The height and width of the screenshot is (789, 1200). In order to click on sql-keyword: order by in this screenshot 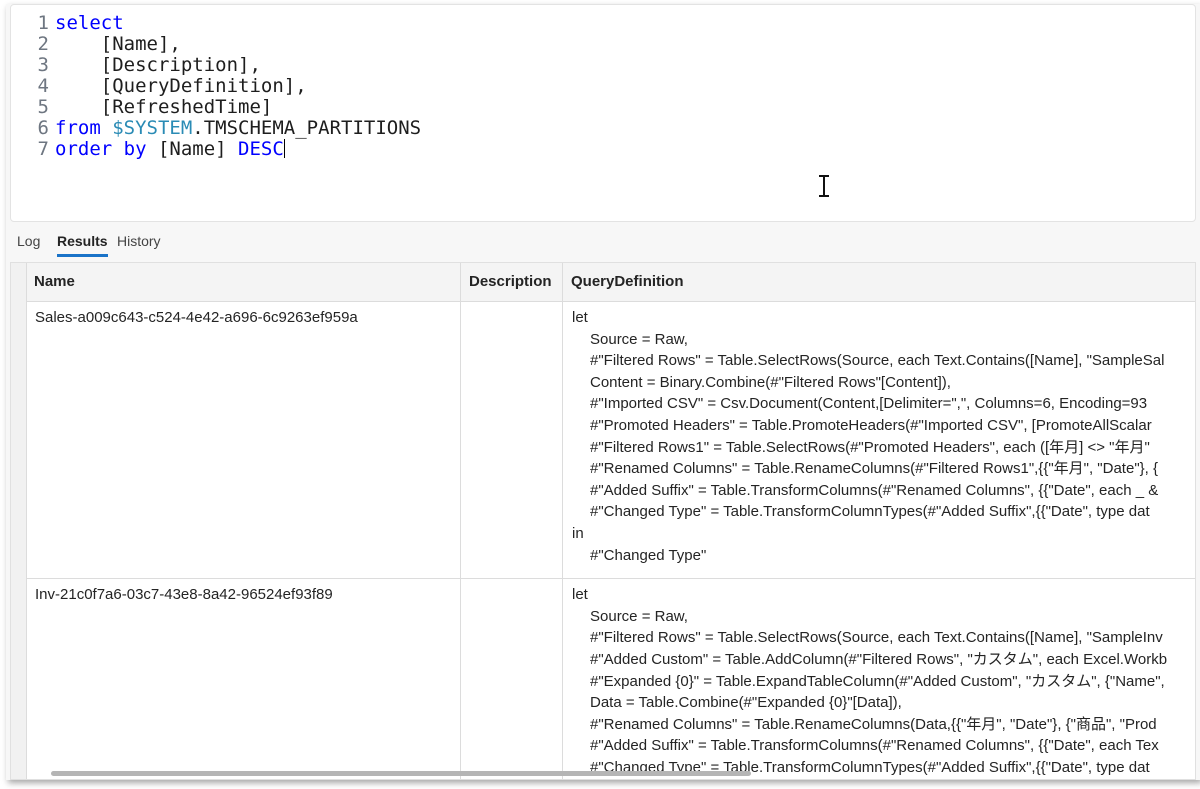, I will do `click(101, 149)`.